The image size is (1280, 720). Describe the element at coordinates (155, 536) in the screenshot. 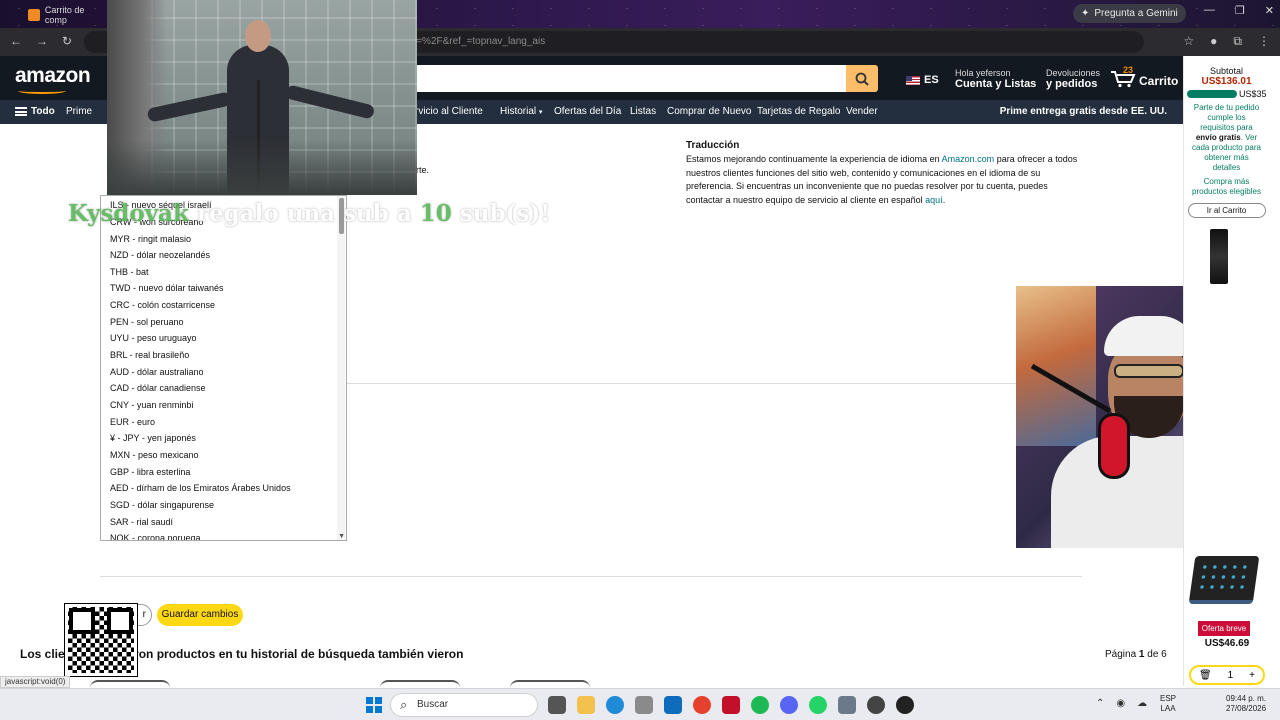

I see `currency-option: NOK - corona noruega` at that location.